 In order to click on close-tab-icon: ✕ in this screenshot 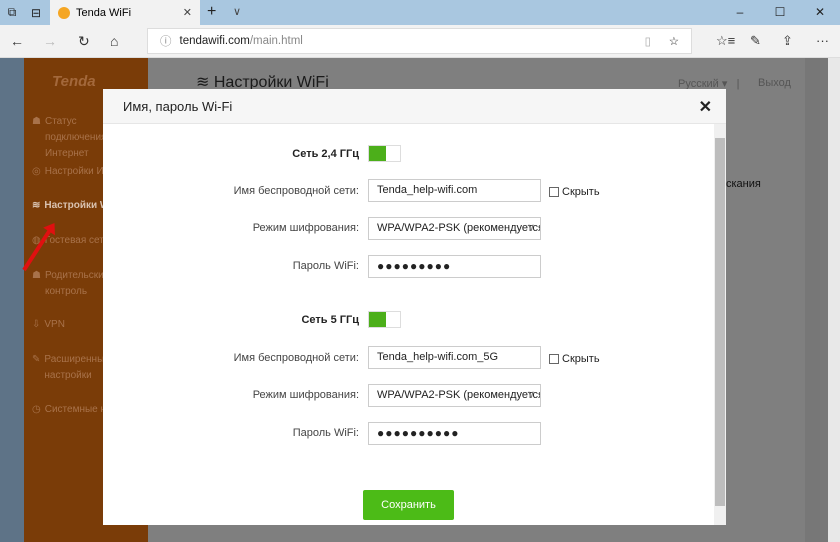, I will do `click(187, 12)`.